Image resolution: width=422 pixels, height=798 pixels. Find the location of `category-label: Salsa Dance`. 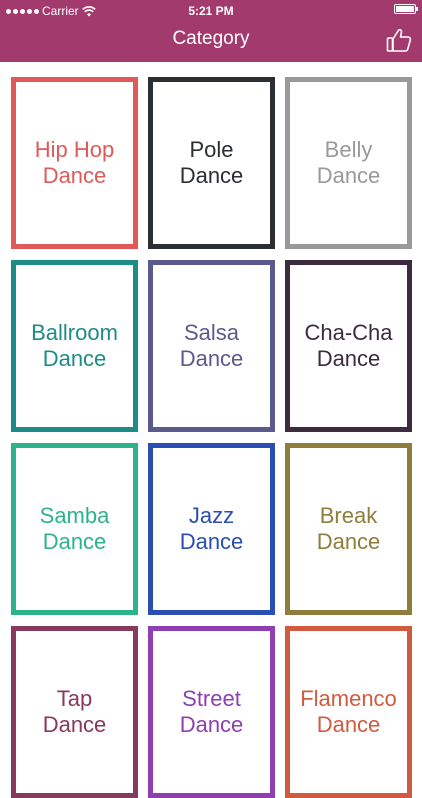

category-label: Salsa Dance is located at coordinates (211, 345).